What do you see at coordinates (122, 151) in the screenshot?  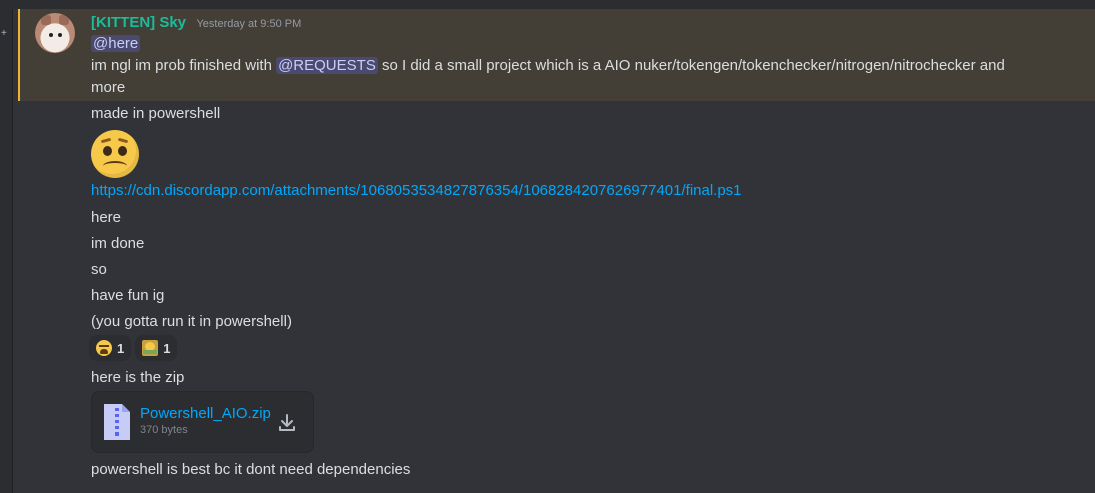 I see `emoji-eye-right` at bounding box center [122, 151].